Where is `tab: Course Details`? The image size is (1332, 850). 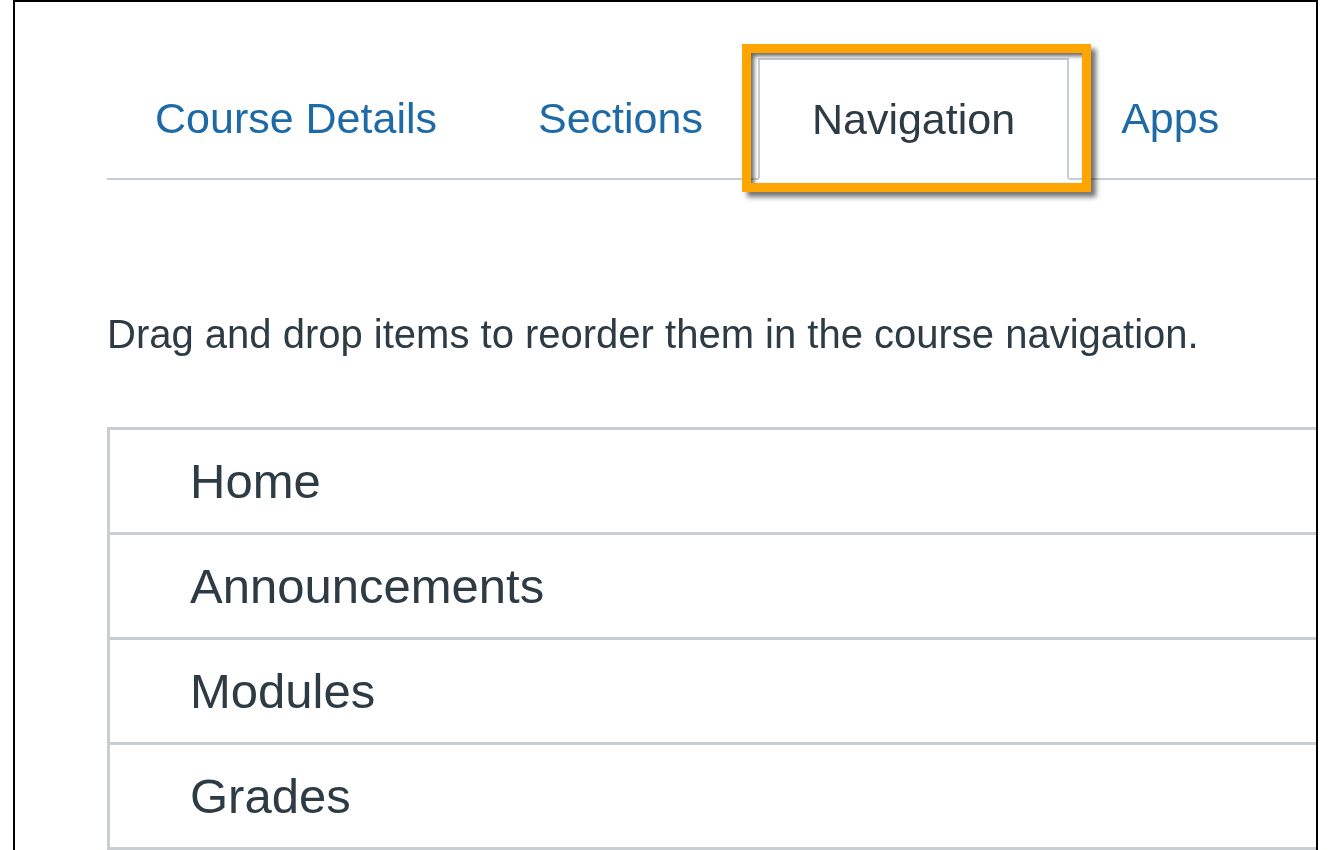 tab: Course Details is located at coordinates (298, 118).